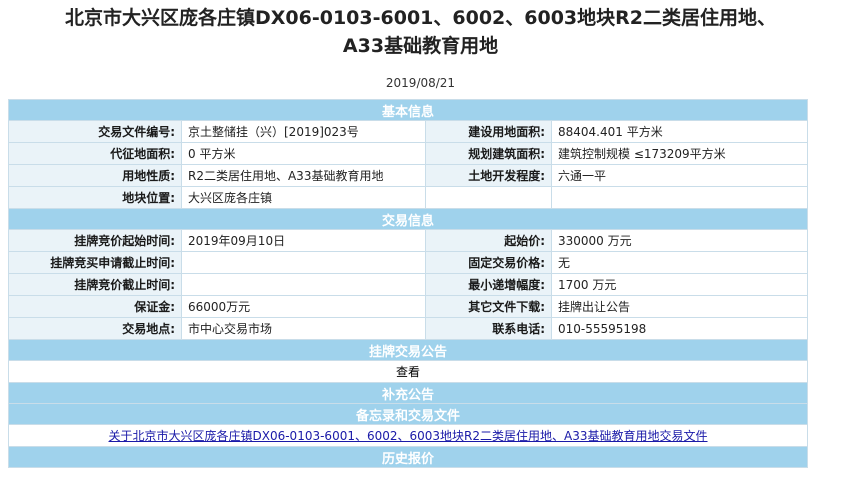 Image resolution: width=841 pixels, height=503 pixels. I want to click on phone-value: 010-55595198, so click(679, 328).